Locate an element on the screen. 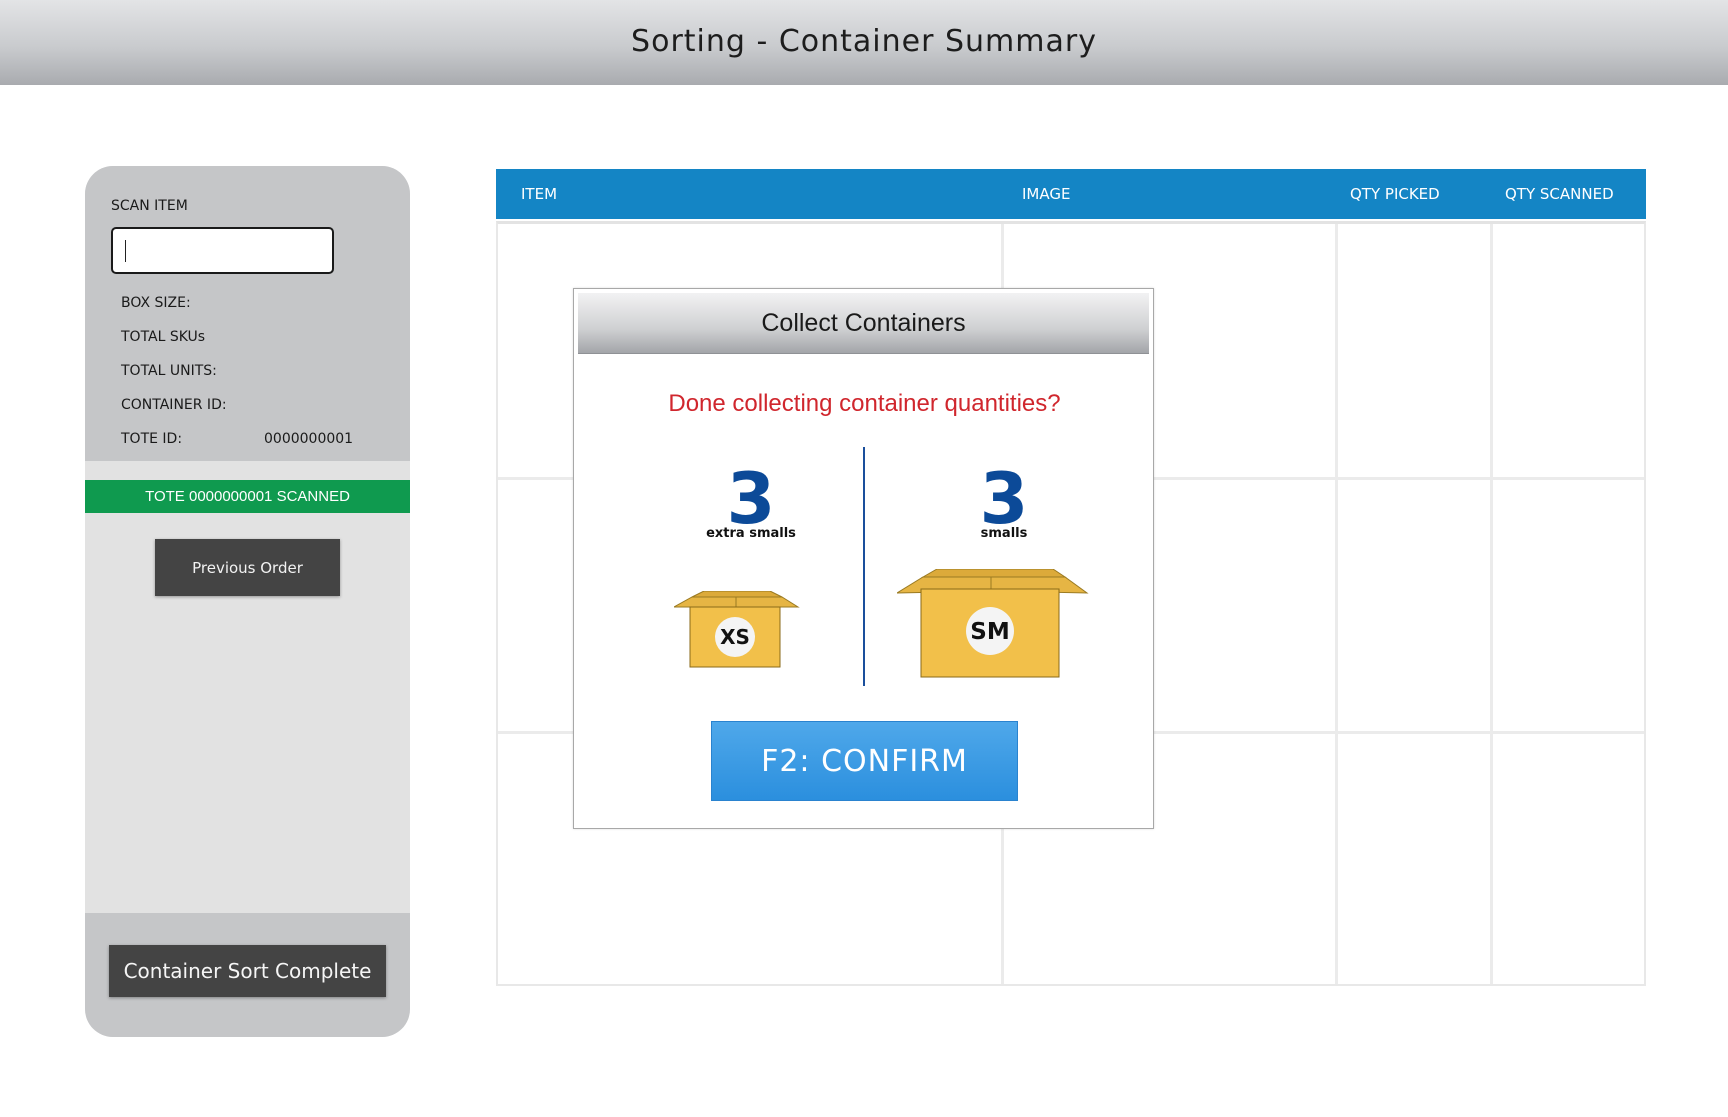  xs-badge: XS is located at coordinates (735, 637).